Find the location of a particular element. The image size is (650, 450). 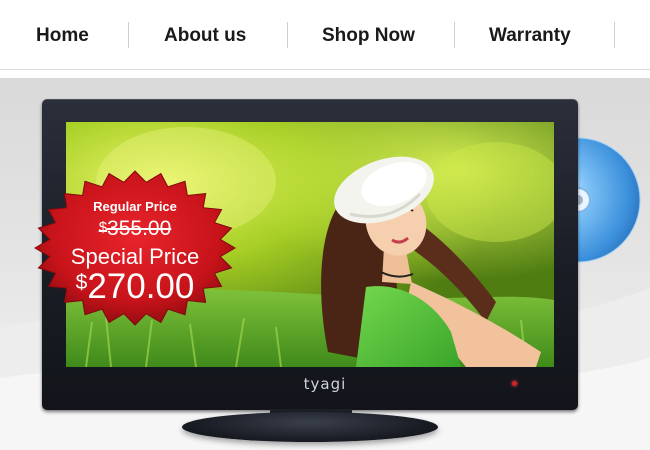

nav-about-us-link: About us is located at coordinates (205, 35).